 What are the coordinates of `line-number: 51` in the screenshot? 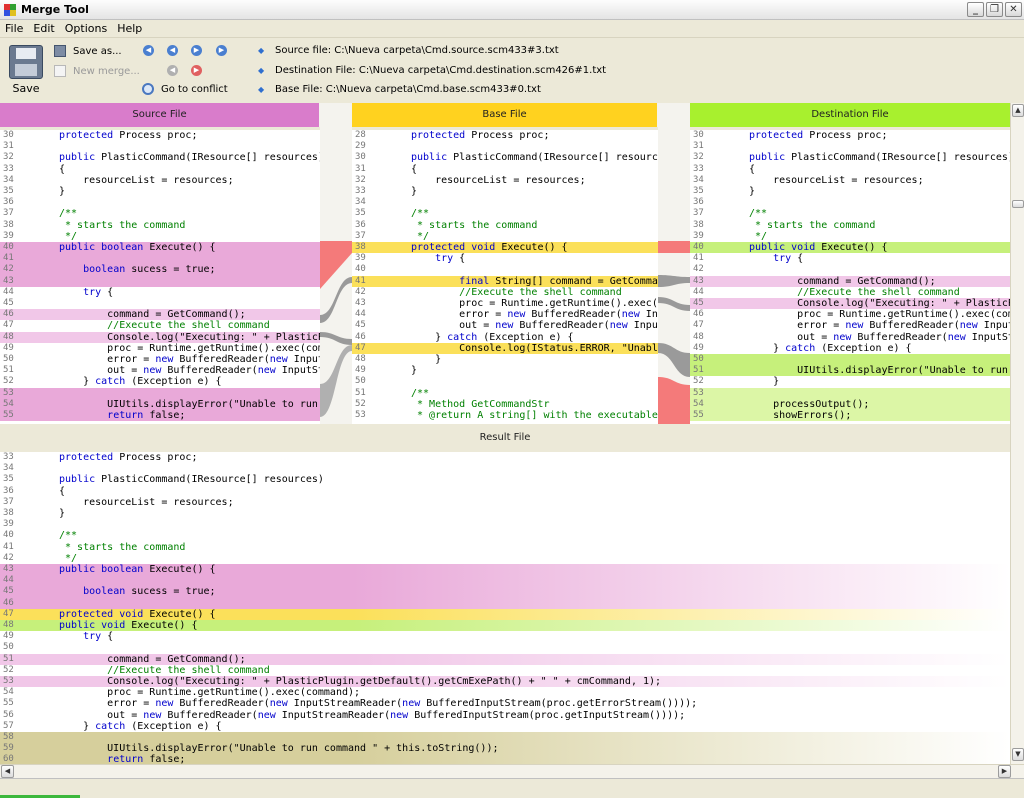 It's located at (360, 392).